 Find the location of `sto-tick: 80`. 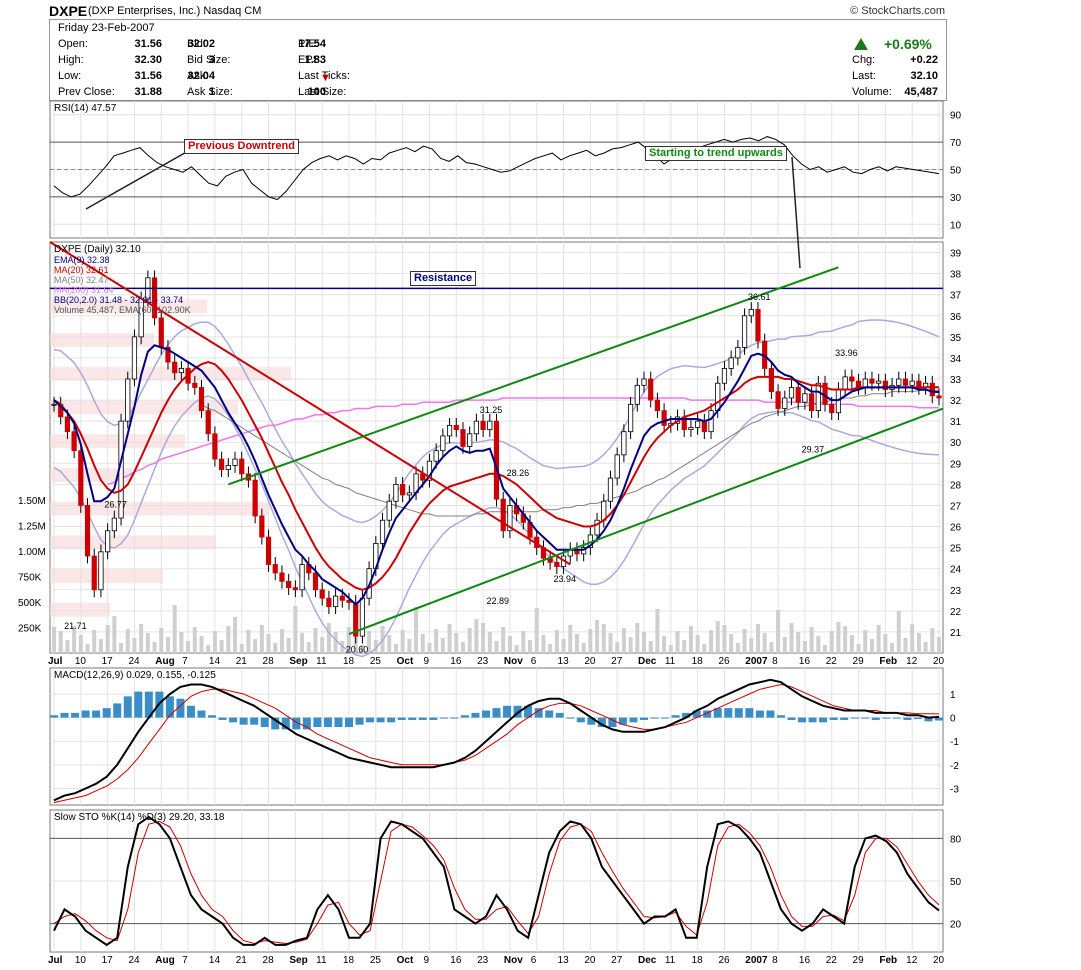

sto-tick: 80 is located at coordinates (956, 839).